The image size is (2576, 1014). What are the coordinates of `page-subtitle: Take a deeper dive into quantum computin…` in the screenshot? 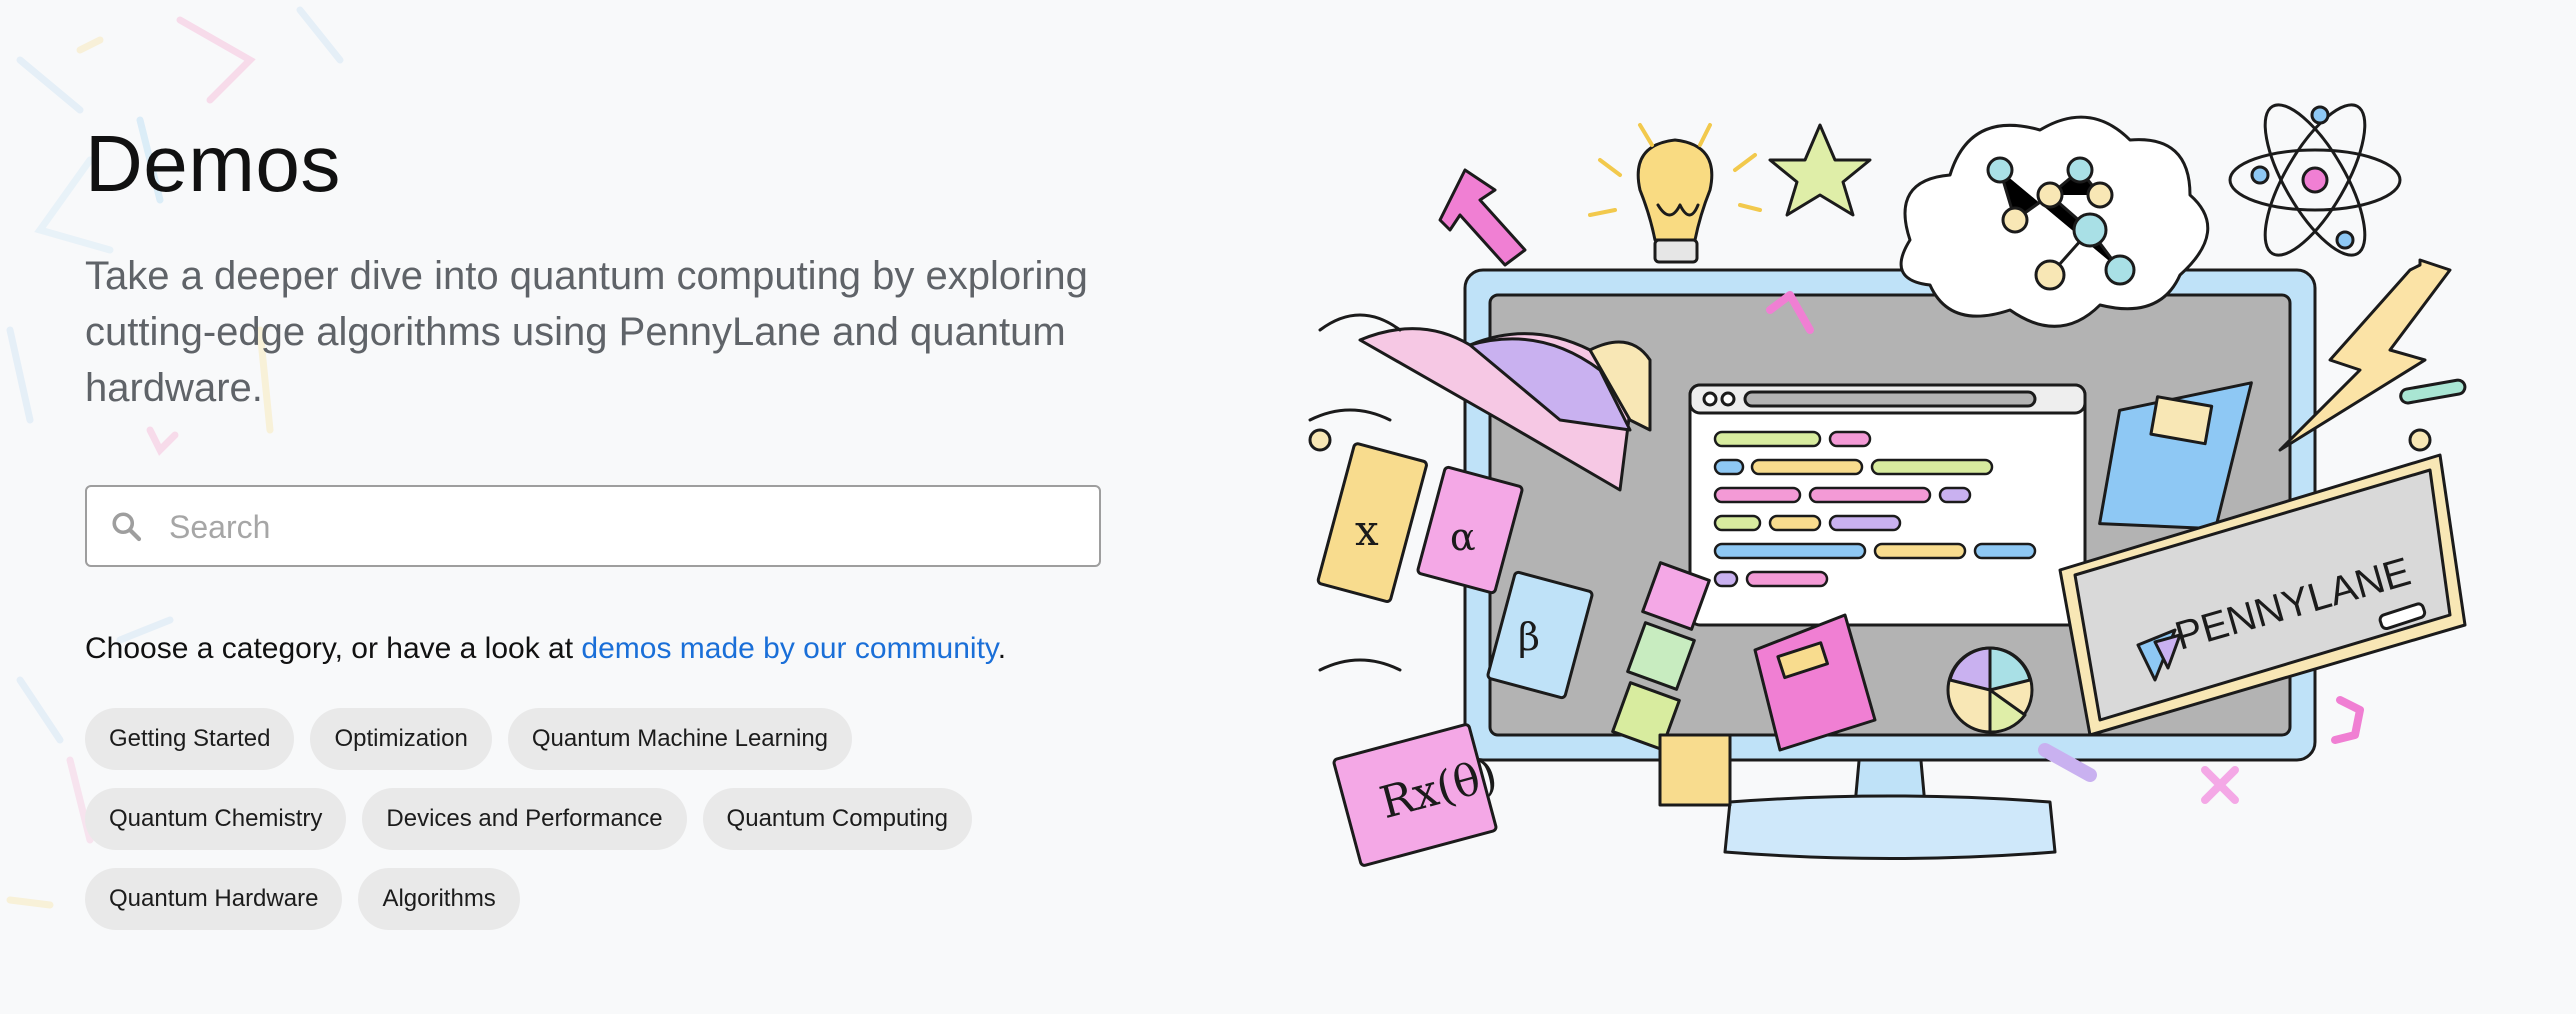 It's located at (586, 332).